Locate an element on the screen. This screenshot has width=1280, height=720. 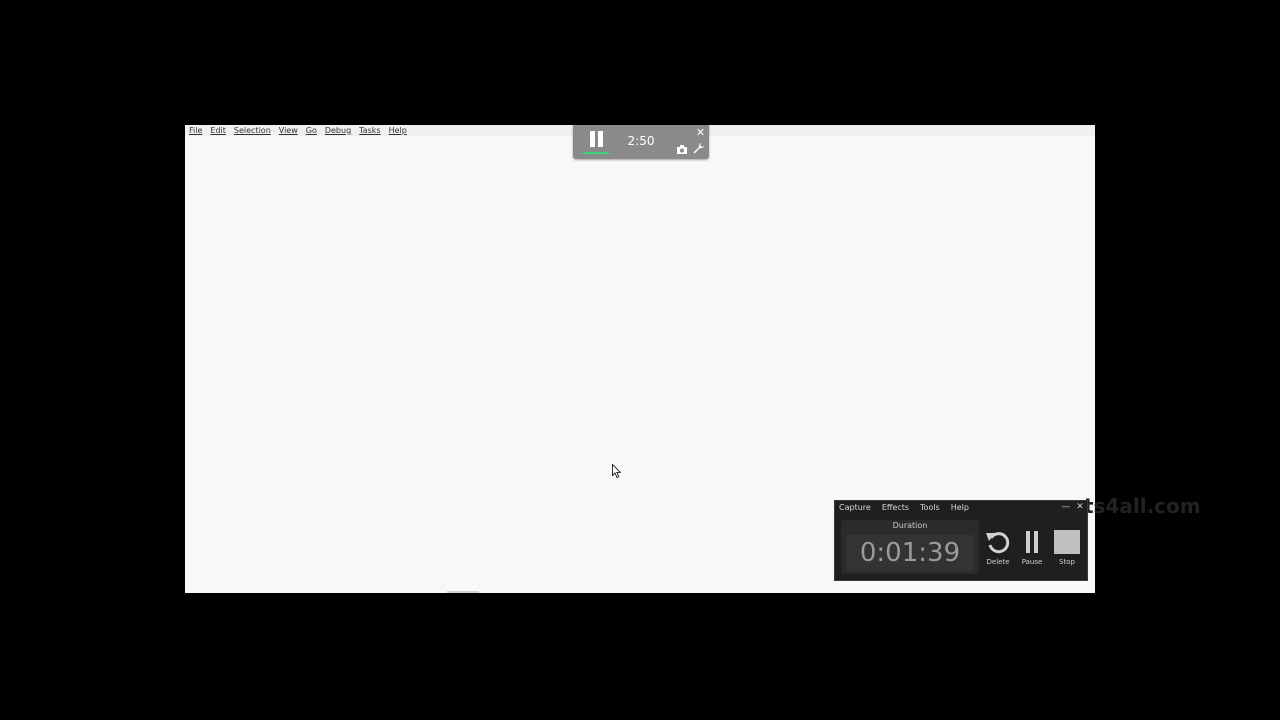
pause-button: Pause is located at coordinates (1032, 549).